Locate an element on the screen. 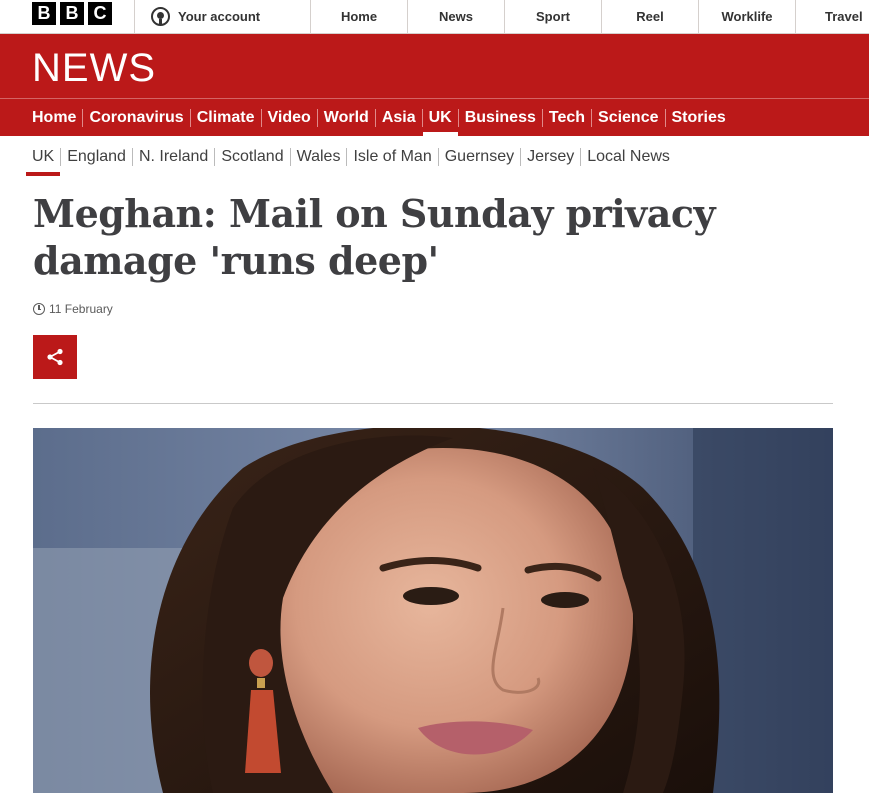 The height and width of the screenshot is (793, 869). subnav-uk: UK is located at coordinates (43, 158).